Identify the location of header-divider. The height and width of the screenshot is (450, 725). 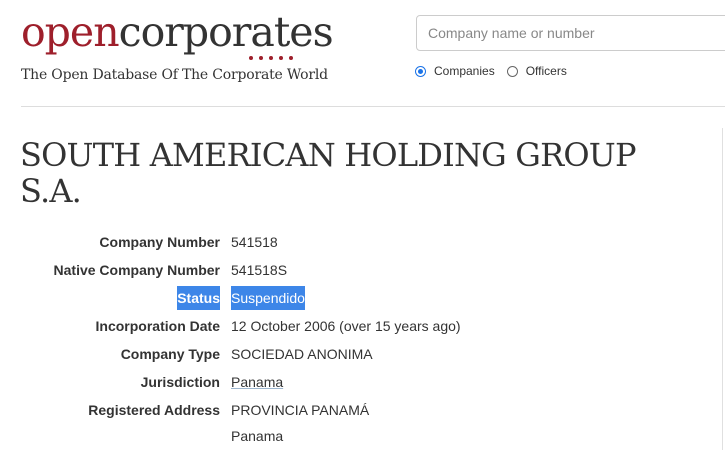
(373, 106).